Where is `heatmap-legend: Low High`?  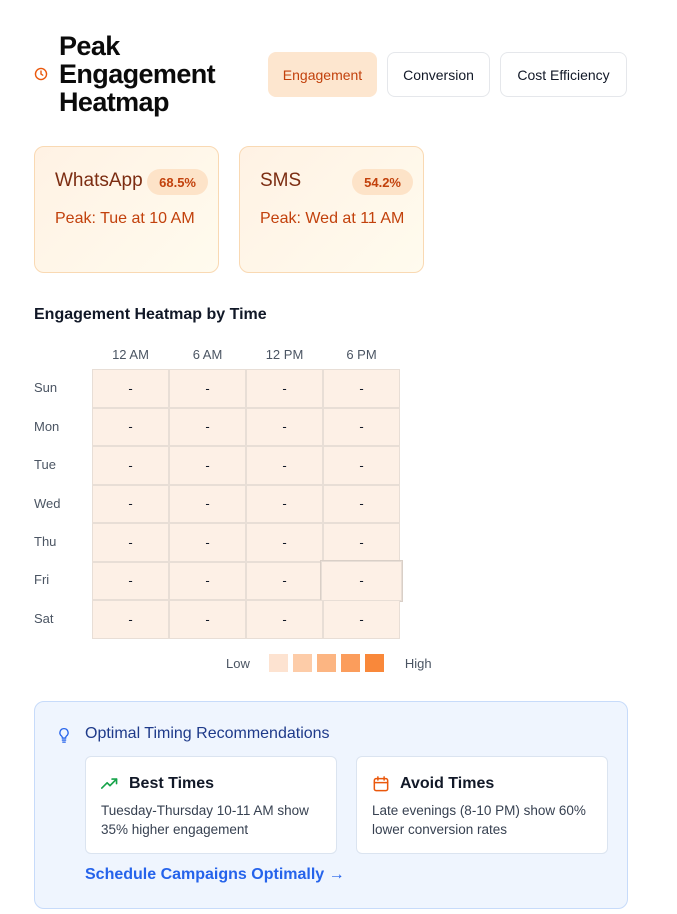
heatmap-legend: Low High is located at coordinates (329, 663).